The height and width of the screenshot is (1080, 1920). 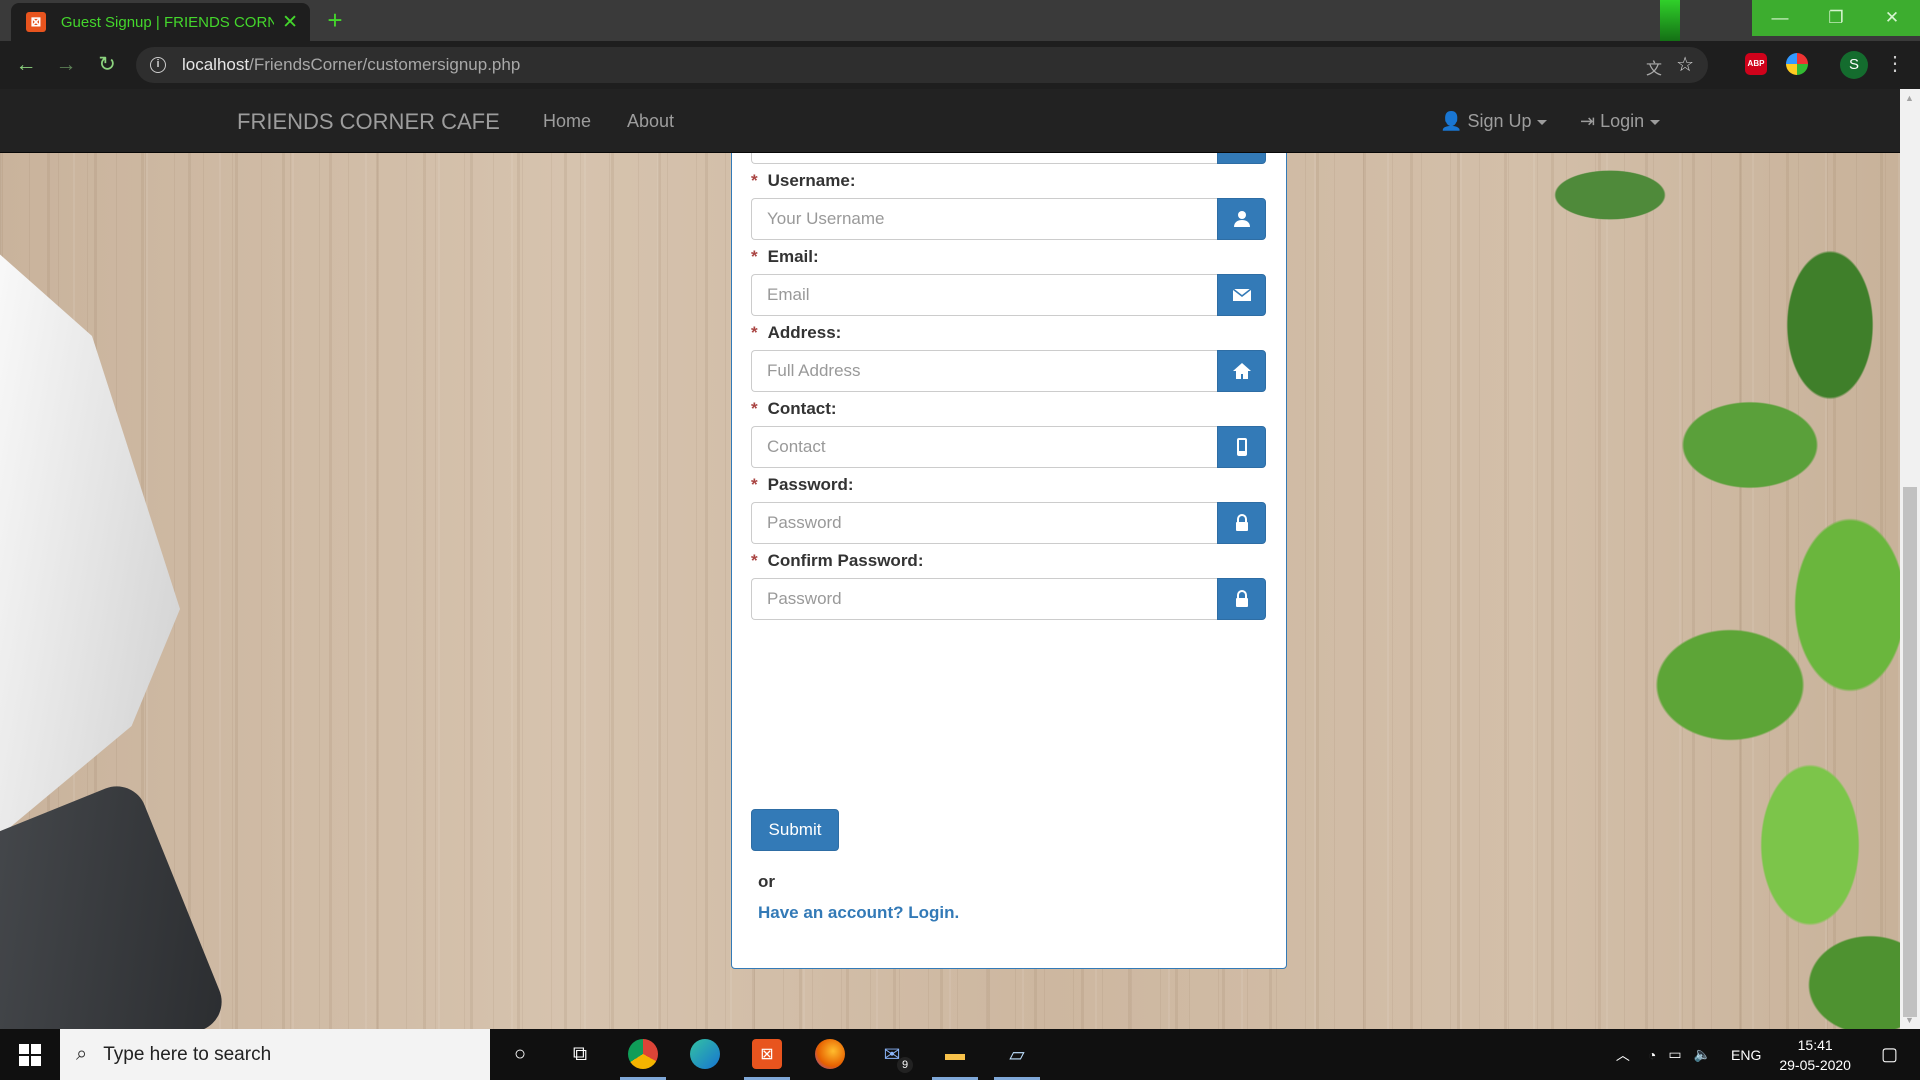 I want to click on taskbar-search: ⌕ Type here to search, so click(x=275, y=1054).